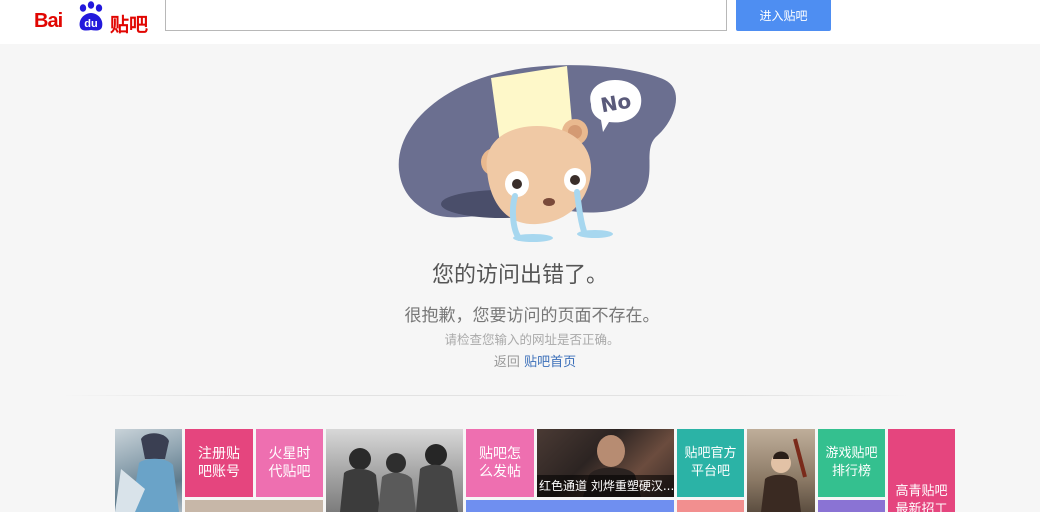  I want to click on tile-mars-text: 火星时代贴吧, so click(289, 463).